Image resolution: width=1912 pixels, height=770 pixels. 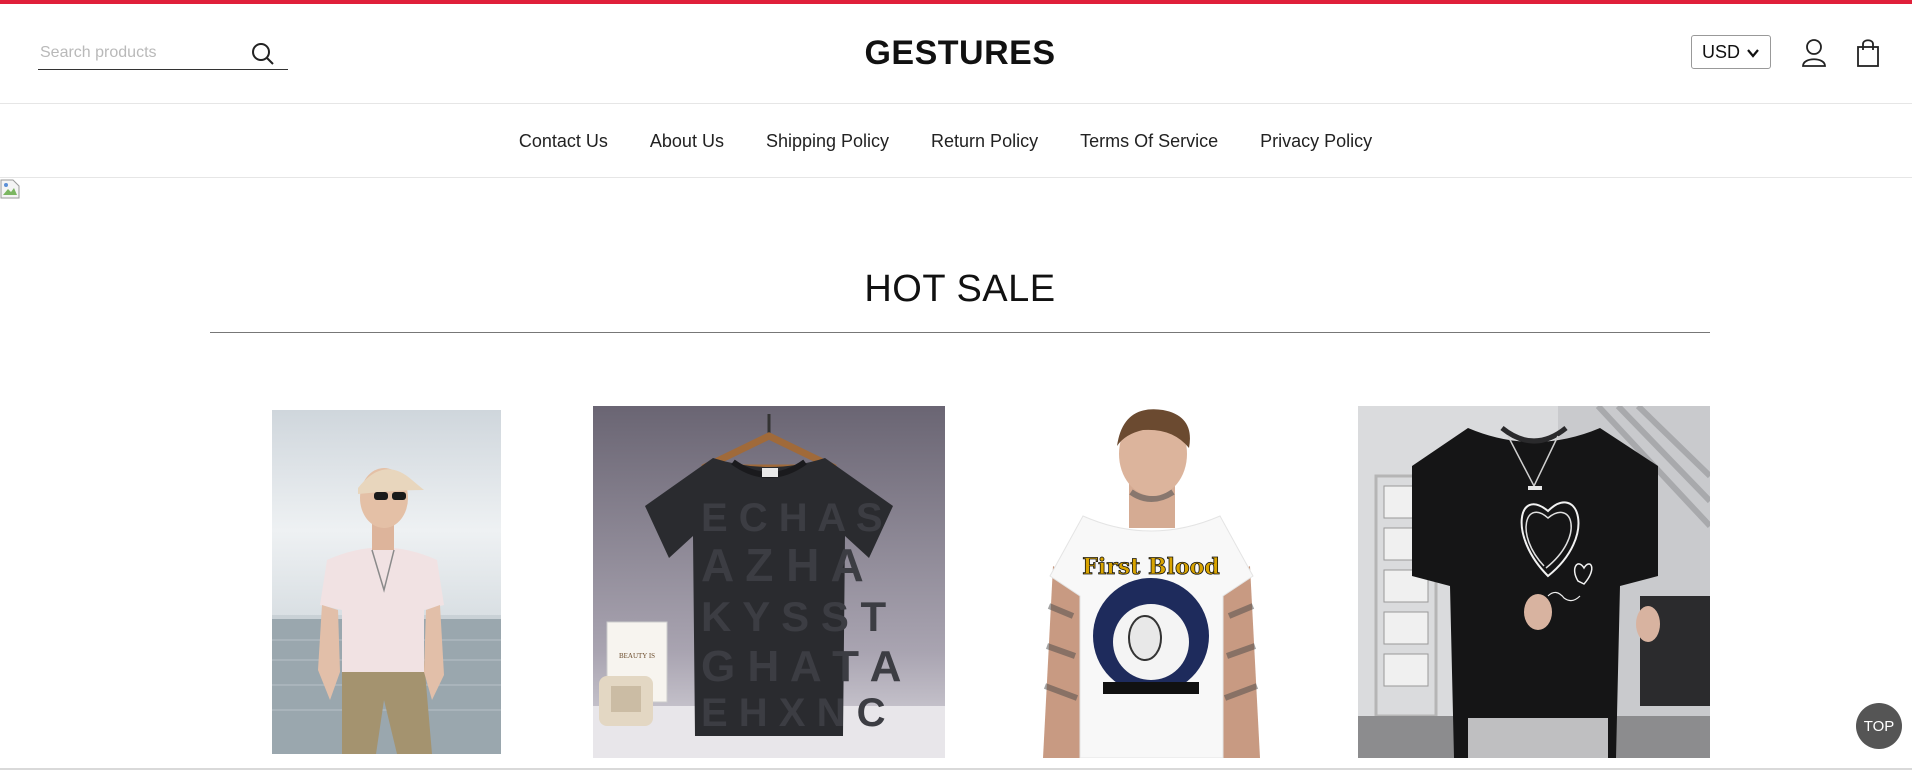 What do you see at coordinates (1151, 582) in the screenshot?
I see `product-card-3-image: First Blood` at bounding box center [1151, 582].